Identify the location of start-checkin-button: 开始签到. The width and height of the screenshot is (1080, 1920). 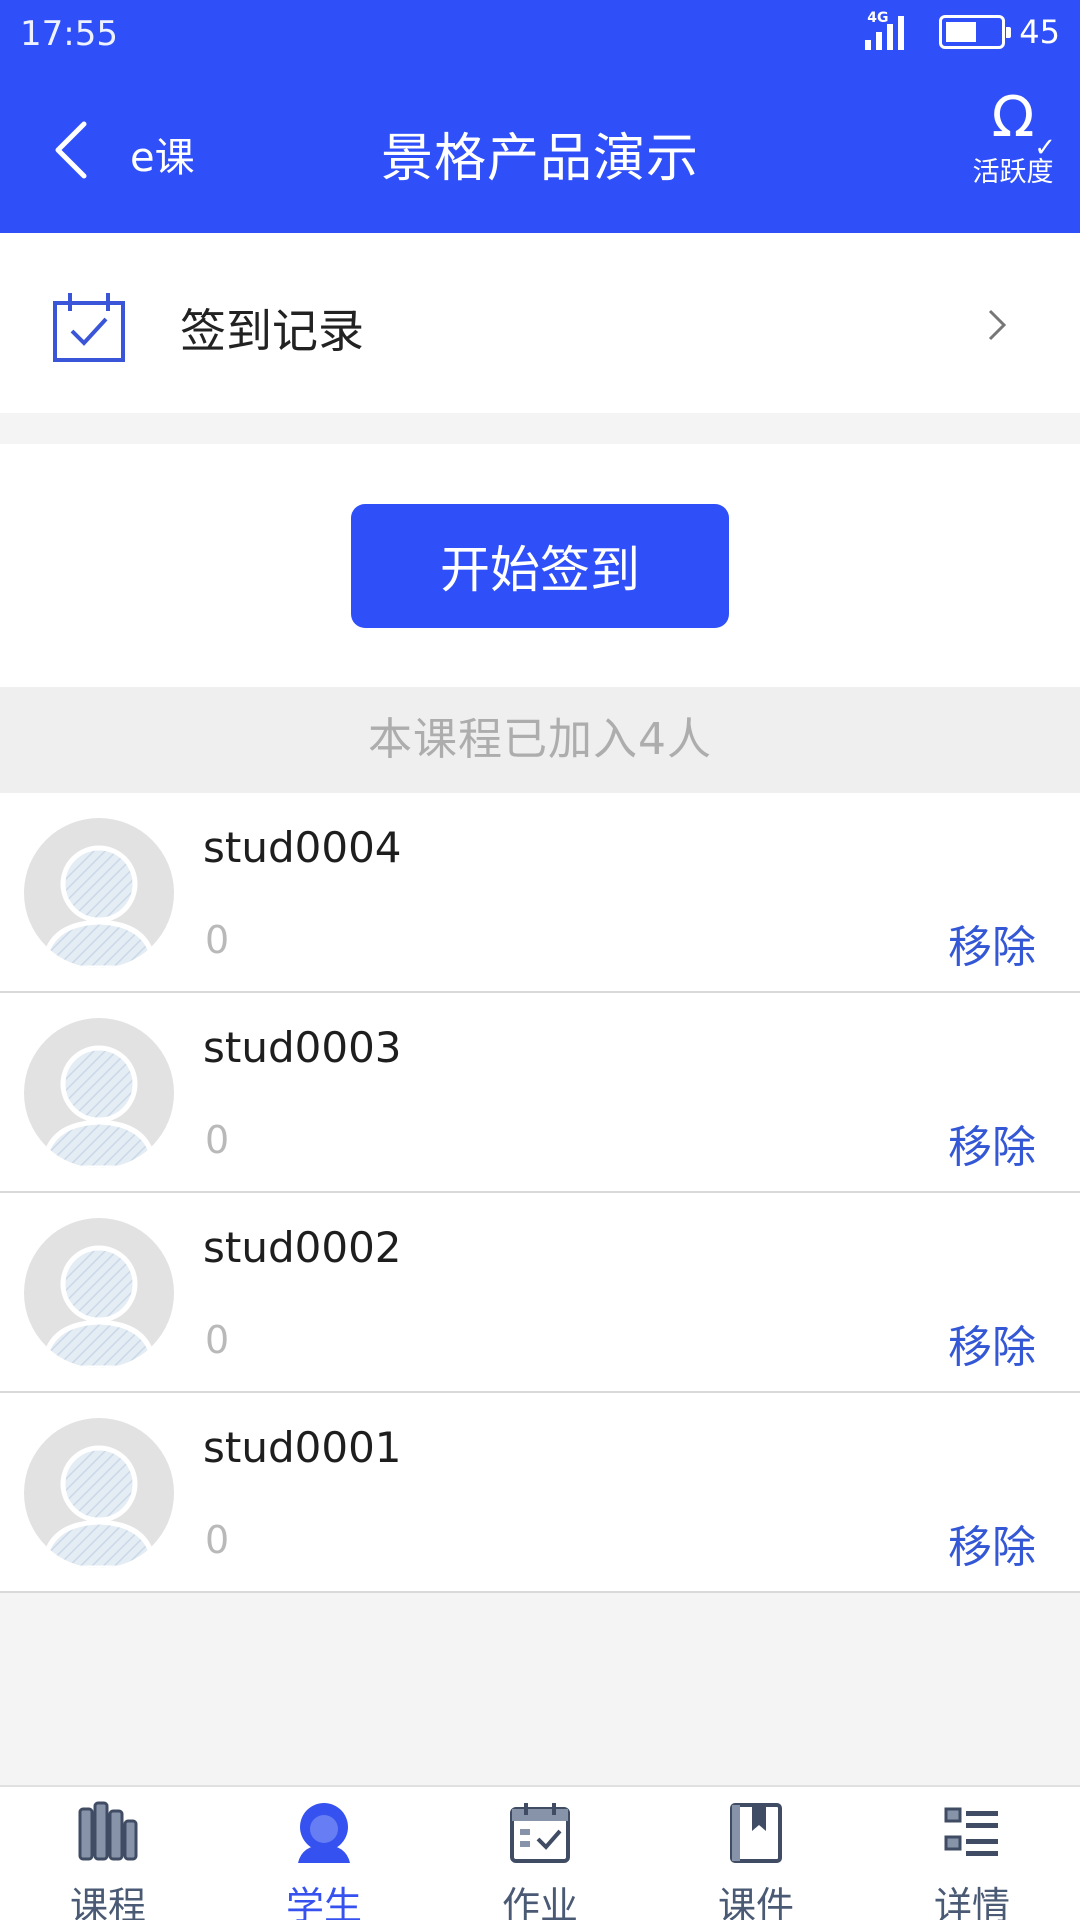
(540, 566).